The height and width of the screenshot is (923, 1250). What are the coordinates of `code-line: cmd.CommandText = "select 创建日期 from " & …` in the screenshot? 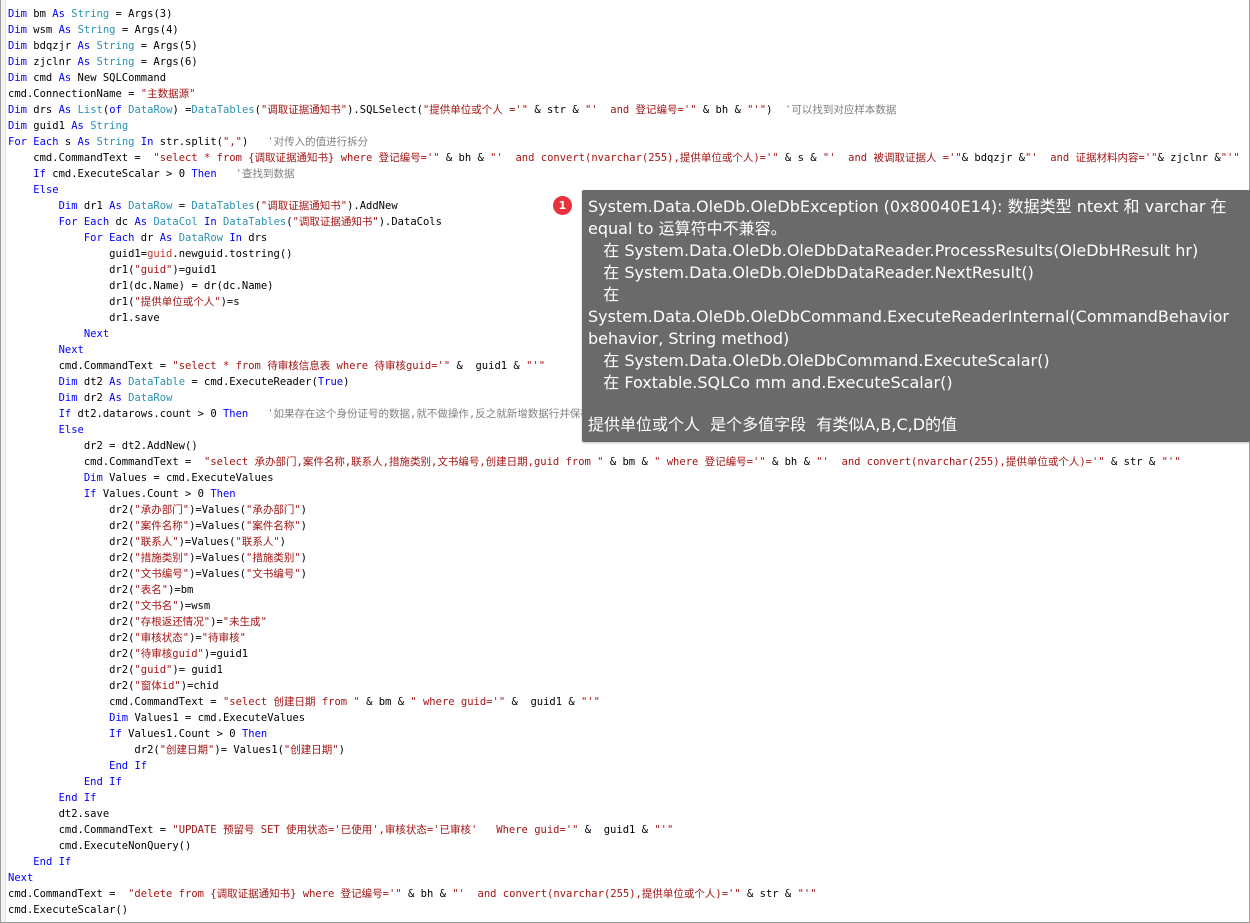 It's located at (626, 702).